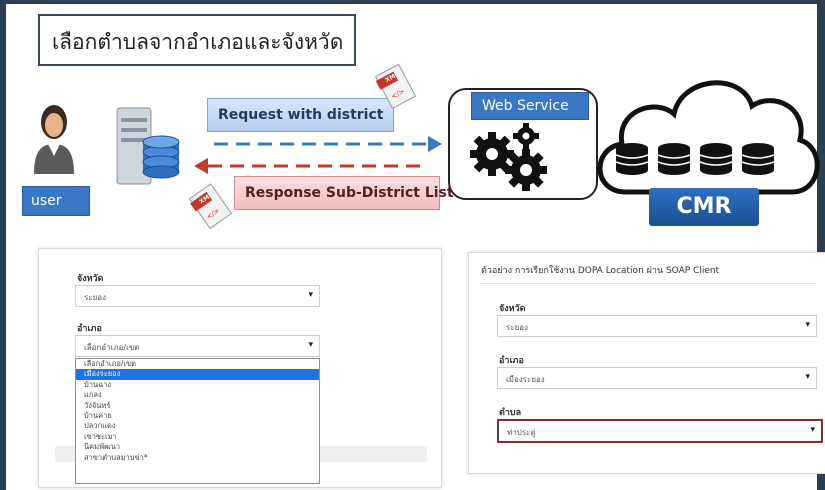 The height and width of the screenshot is (490, 825). Describe the element at coordinates (197, 364) in the screenshot. I see `dropdown-option: เลือกอำเภอ/เขต` at that location.